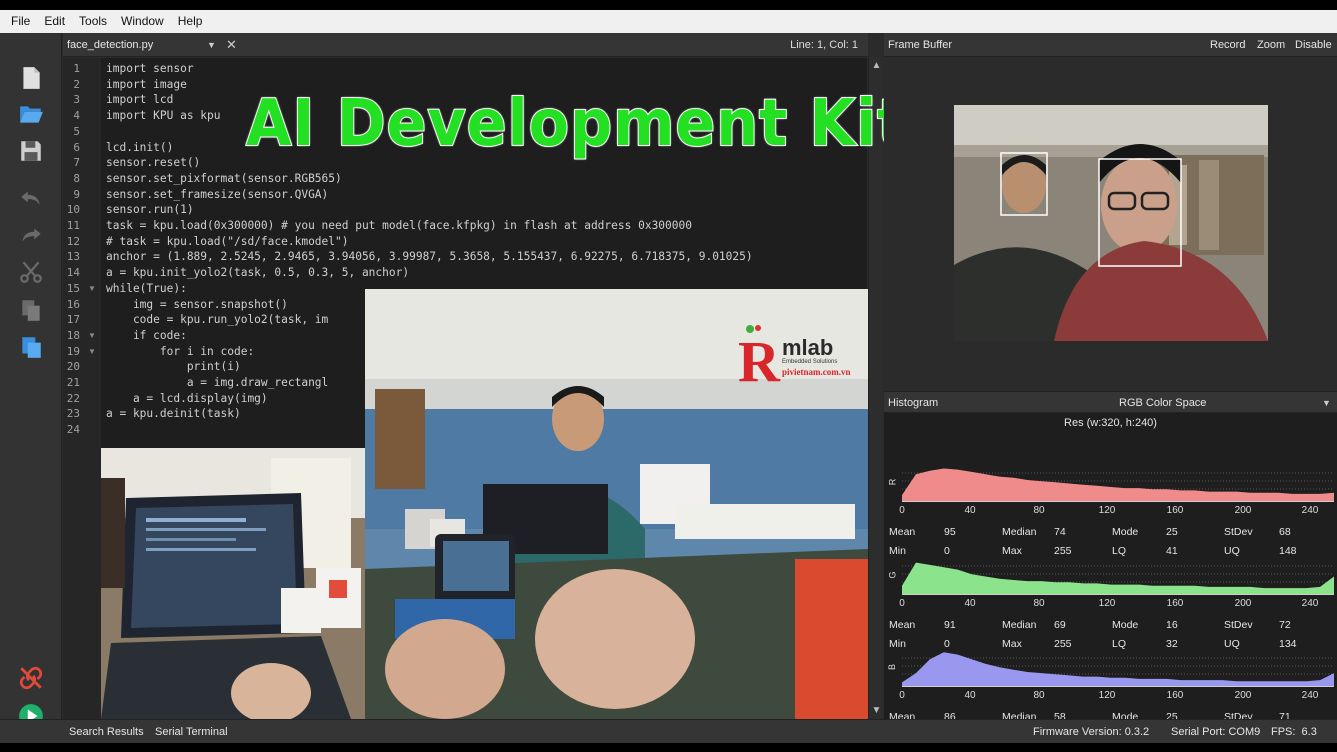 Image resolution: width=1337 pixels, height=752 pixels. What do you see at coordinates (1313, 45) in the screenshot?
I see `disable-button: Disable` at bounding box center [1313, 45].